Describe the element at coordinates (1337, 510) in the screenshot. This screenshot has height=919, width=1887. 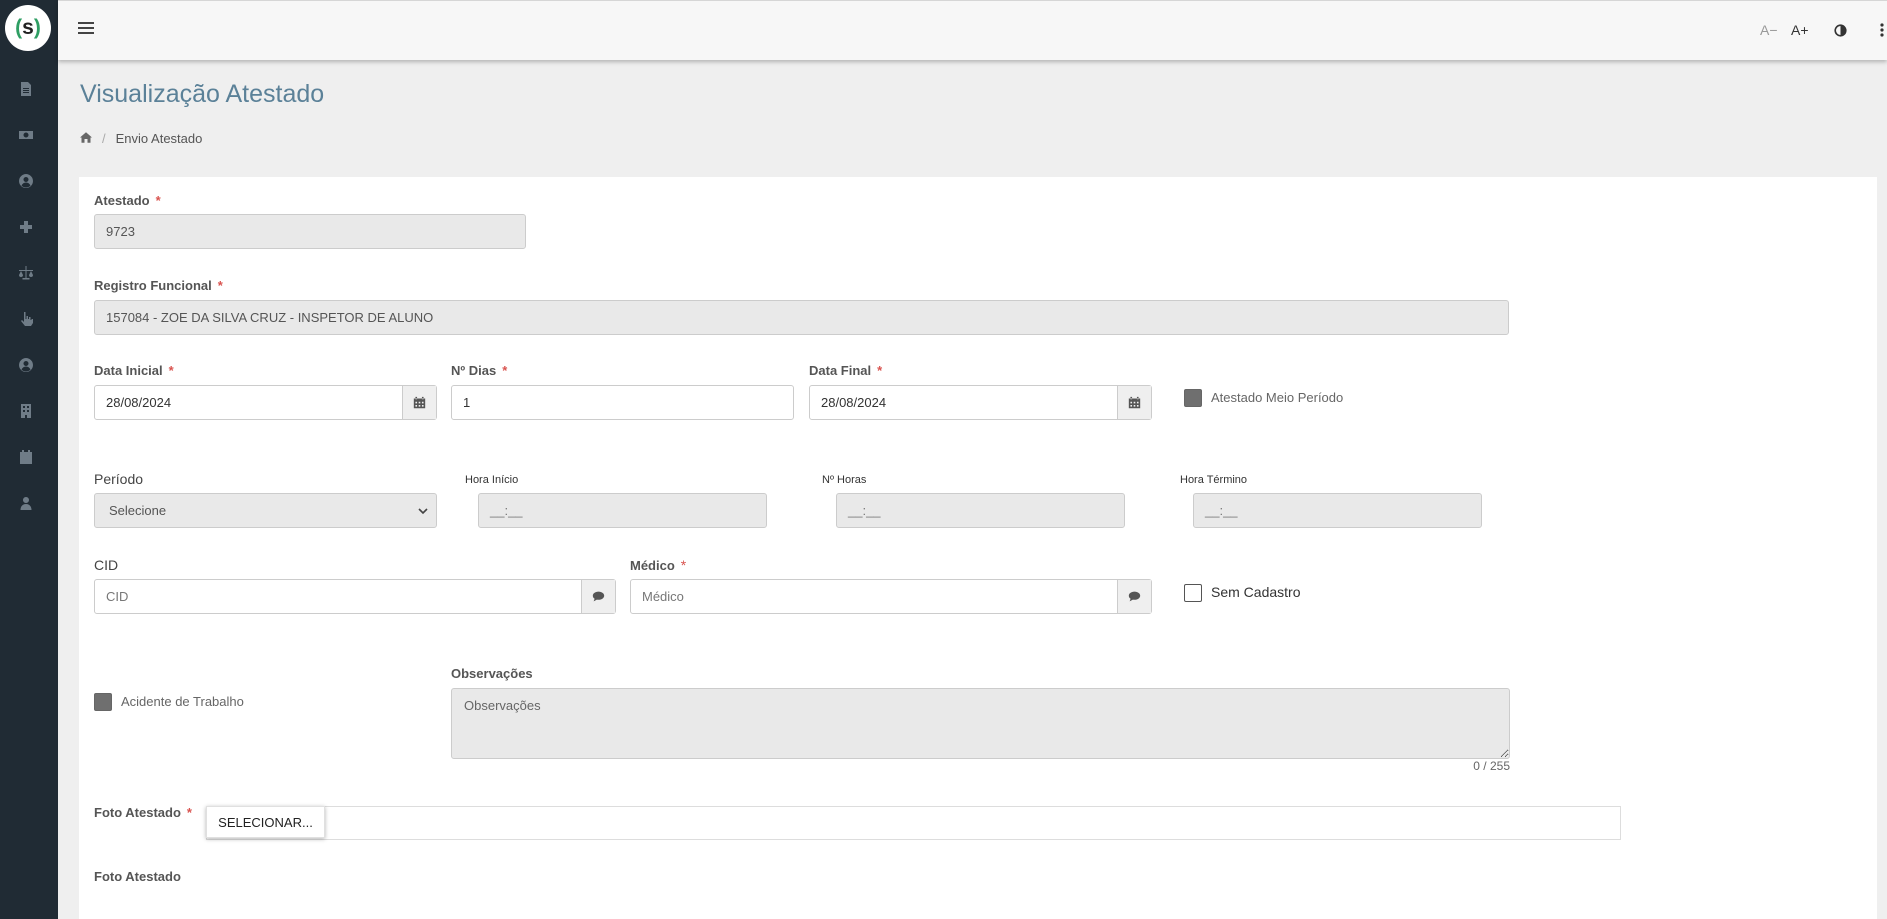
I see `hora-termino-input: __:__` at that location.